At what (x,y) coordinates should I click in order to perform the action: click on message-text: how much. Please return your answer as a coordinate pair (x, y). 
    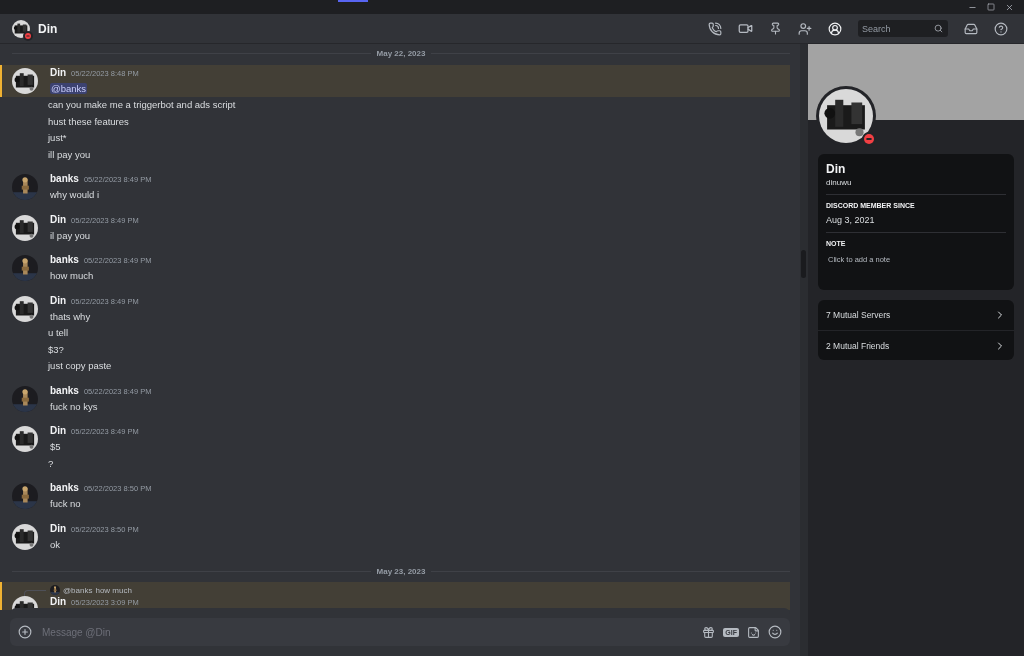
    Looking at the image, I should click on (72, 276).